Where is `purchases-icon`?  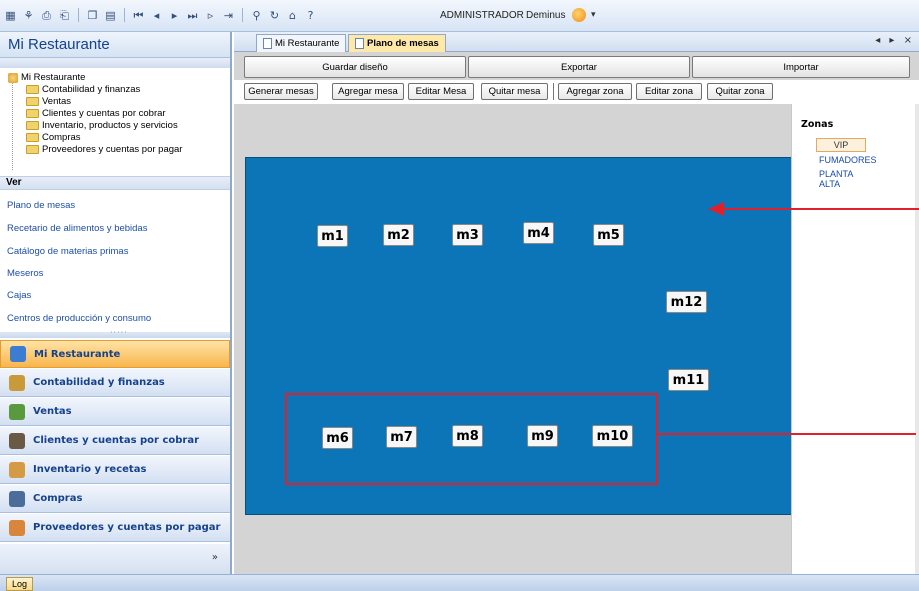 purchases-icon is located at coordinates (17, 498).